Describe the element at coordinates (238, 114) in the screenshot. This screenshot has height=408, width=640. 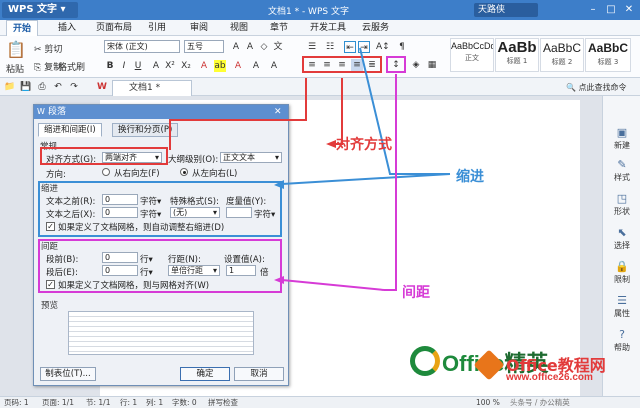
I see `align-arrow-line` at that location.